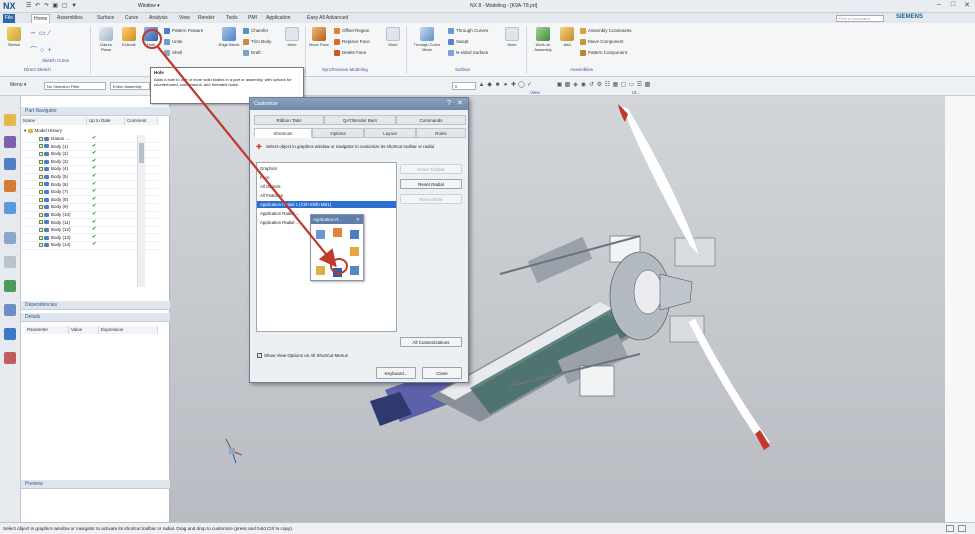 Image resolution: width=975 pixels, height=534 pixels. I want to click on tab-application: Application, so click(278, 18).